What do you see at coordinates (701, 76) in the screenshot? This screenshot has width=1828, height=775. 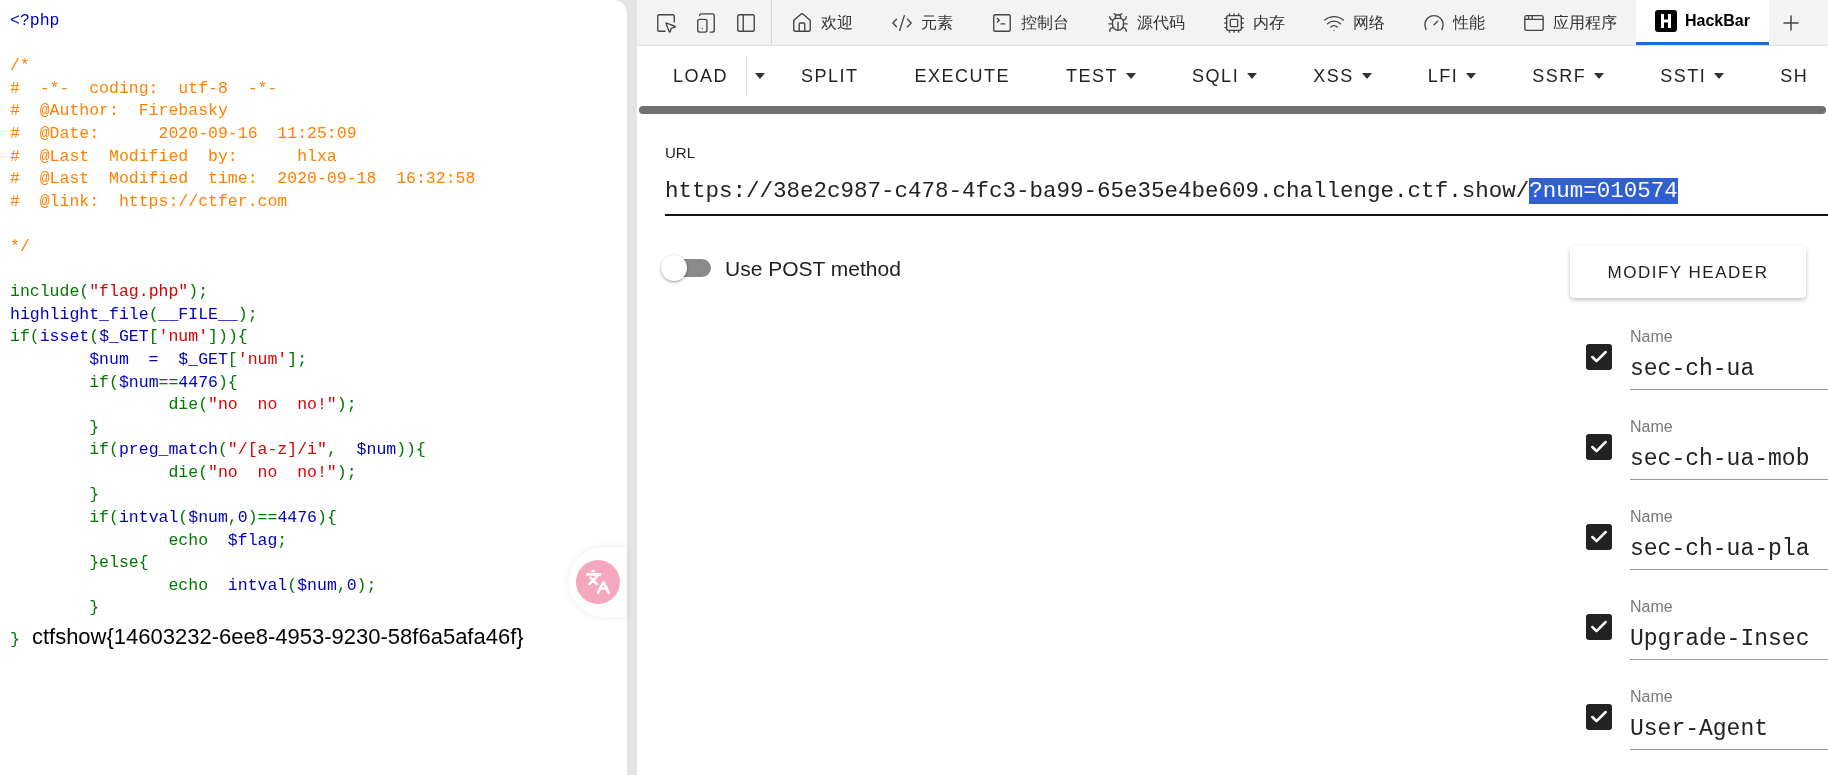 I see `toolbar-button: LOAD` at bounding box center [701, 76].